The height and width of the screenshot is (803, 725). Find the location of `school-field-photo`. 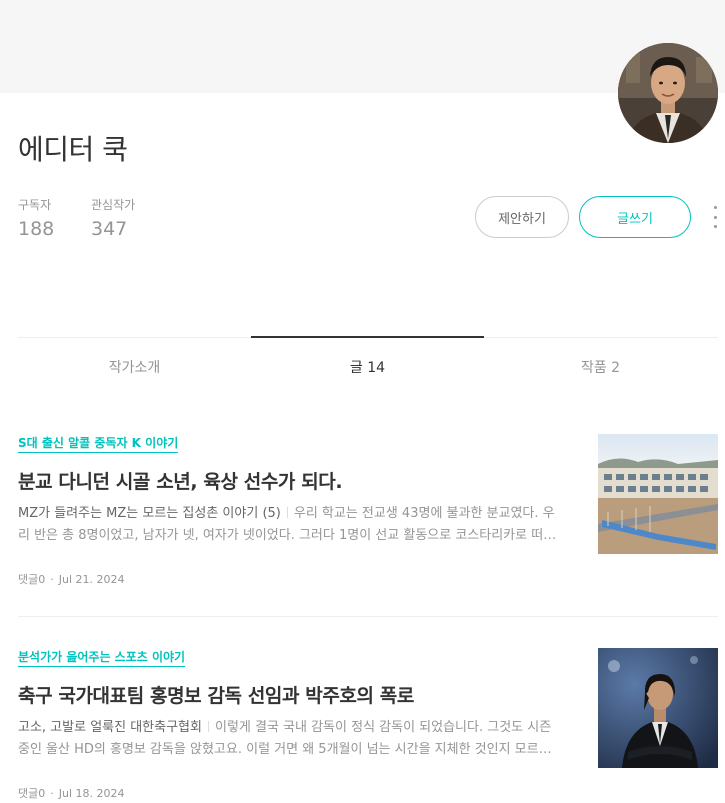

school-field-photo is located at coordinates (658, 494).